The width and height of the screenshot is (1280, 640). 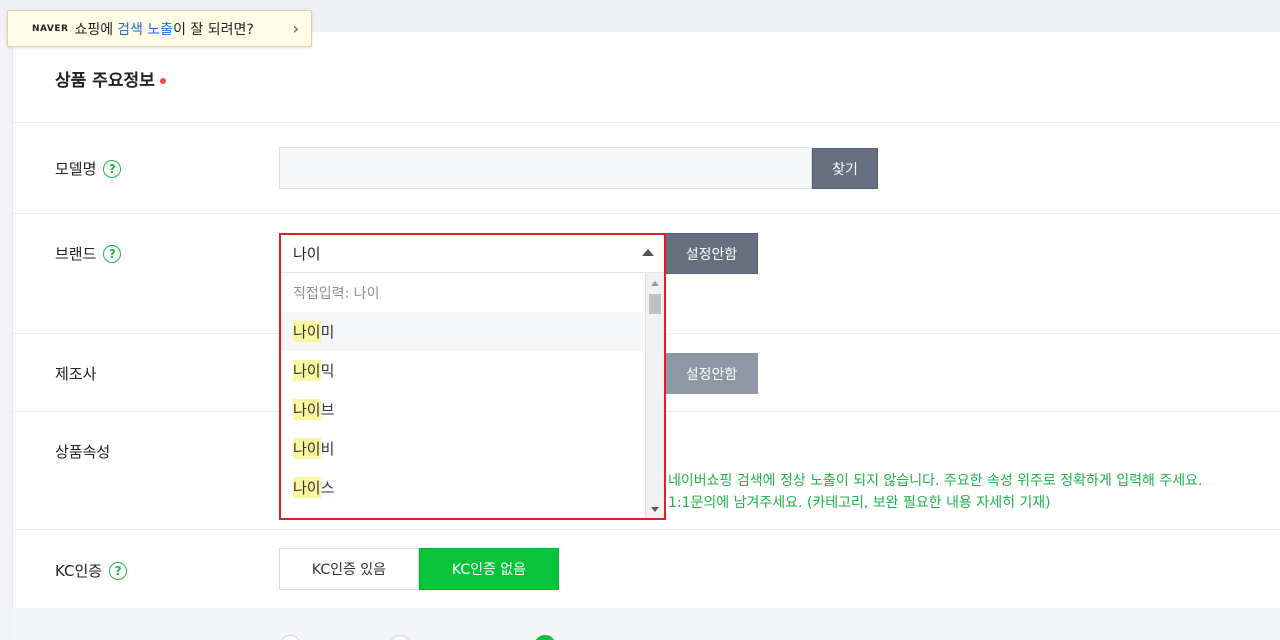 What do you see at coordinates (462, 409) in the screenshot?
I see `list-item: 나이 브` at bounding box center [462, 409].